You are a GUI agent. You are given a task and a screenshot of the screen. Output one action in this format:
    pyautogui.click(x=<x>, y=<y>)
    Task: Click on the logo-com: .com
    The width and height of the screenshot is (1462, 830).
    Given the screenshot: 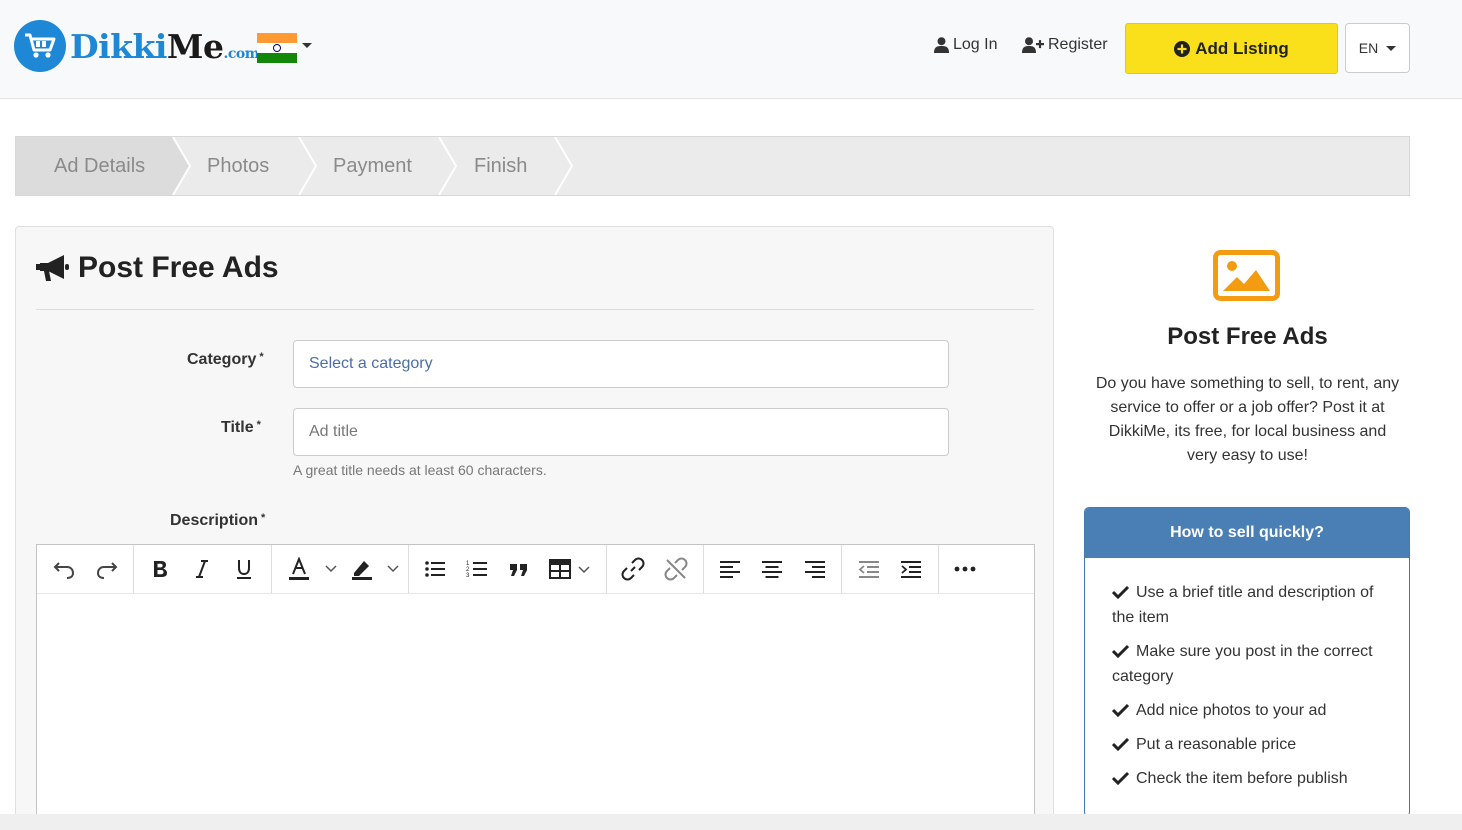 What is the action you would take?
    pyautogui.click(x=241, y=53)
    